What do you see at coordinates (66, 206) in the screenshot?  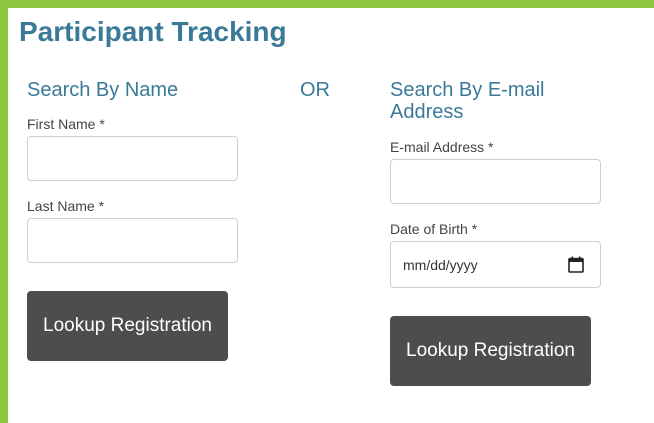 I see `last-name-label: Last Name *` at bounding box center [66, 206].